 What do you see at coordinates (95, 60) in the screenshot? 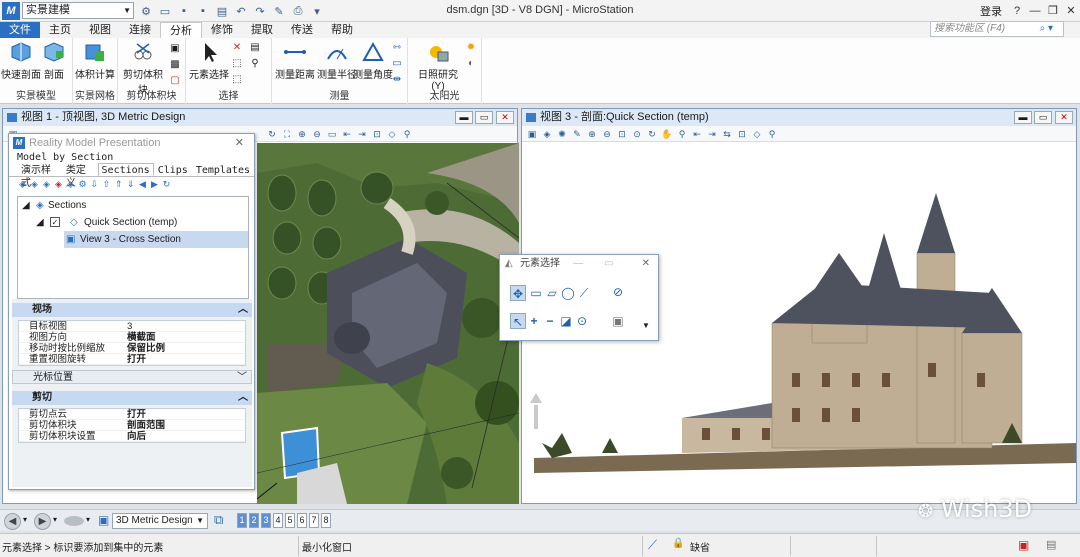
I see `volume-calc-button: 体积计算` at bounding box center [95, 60].